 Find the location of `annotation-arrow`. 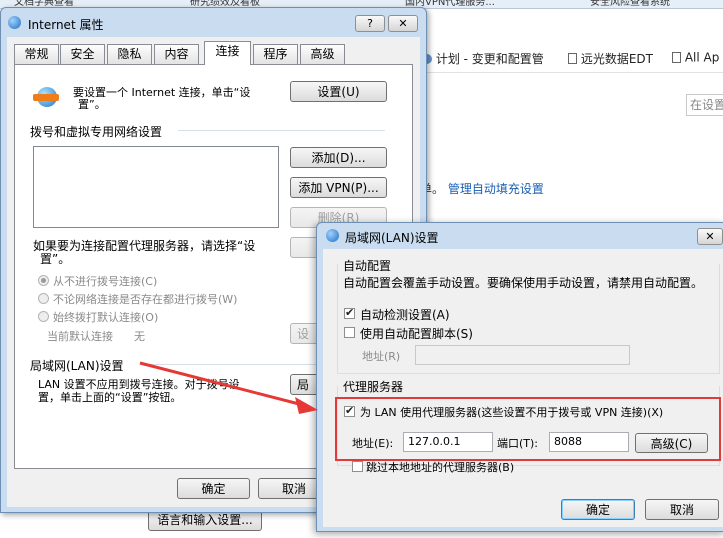

annotation-arrow is located at coordinates (228, 387).